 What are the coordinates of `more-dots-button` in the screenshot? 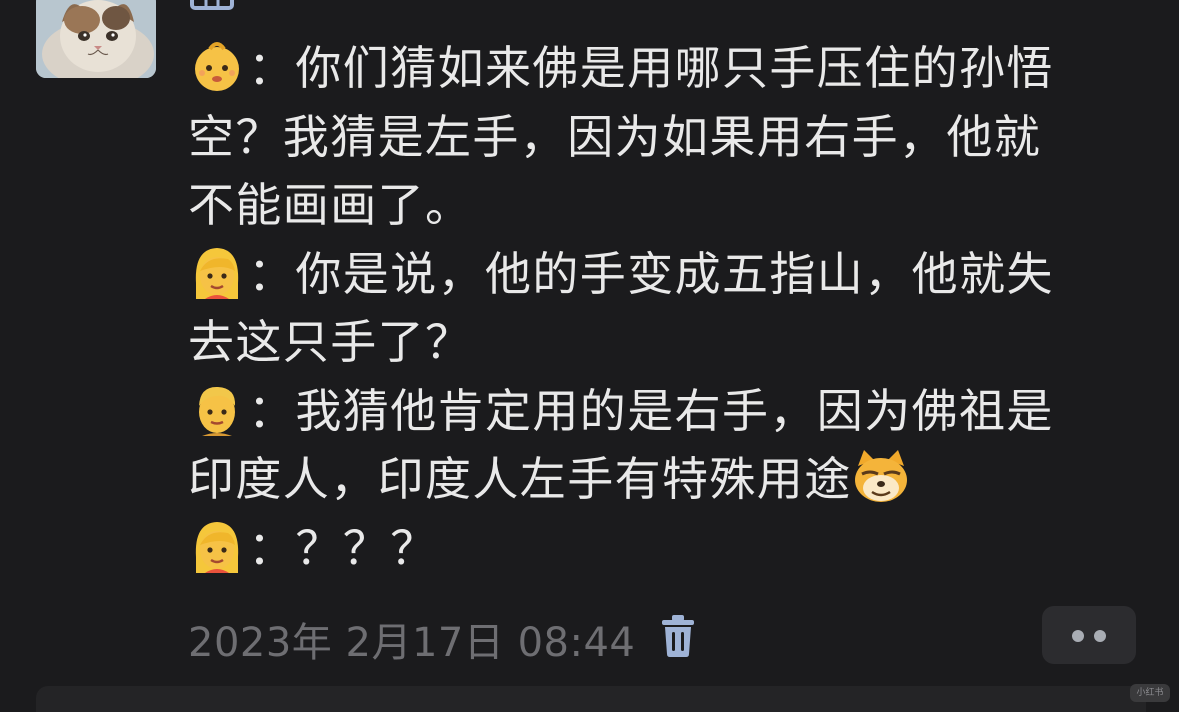 It's located at (1089, 635).